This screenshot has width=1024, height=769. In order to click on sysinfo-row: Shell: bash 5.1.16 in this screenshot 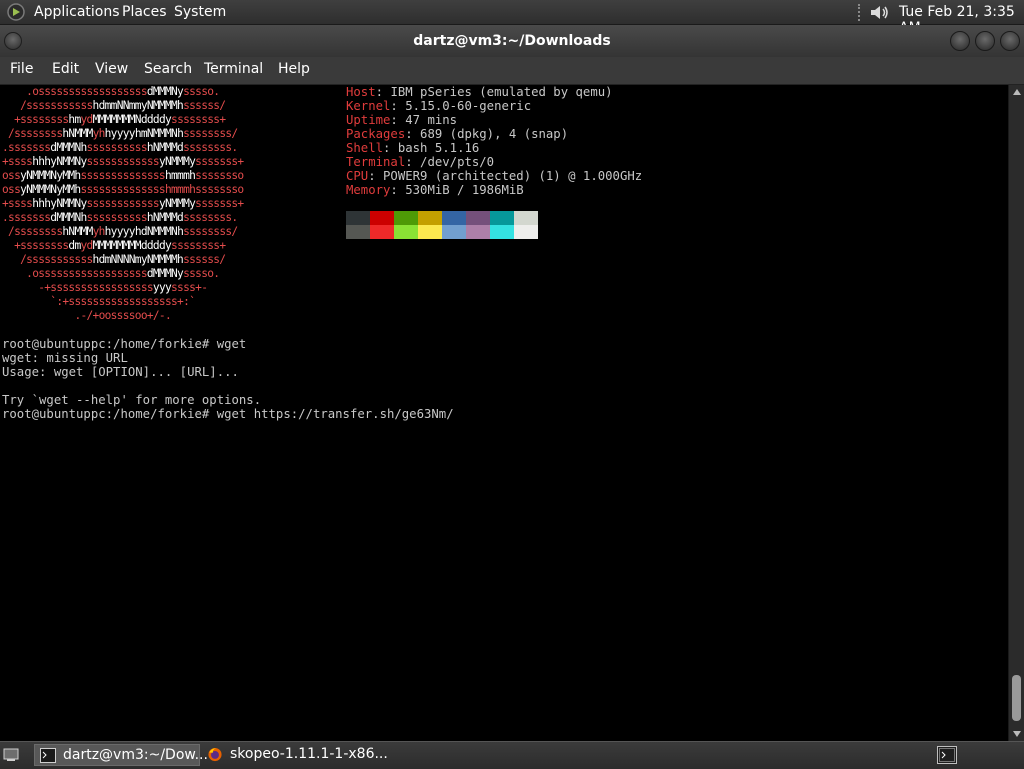, I will do `click(413, 148)`.